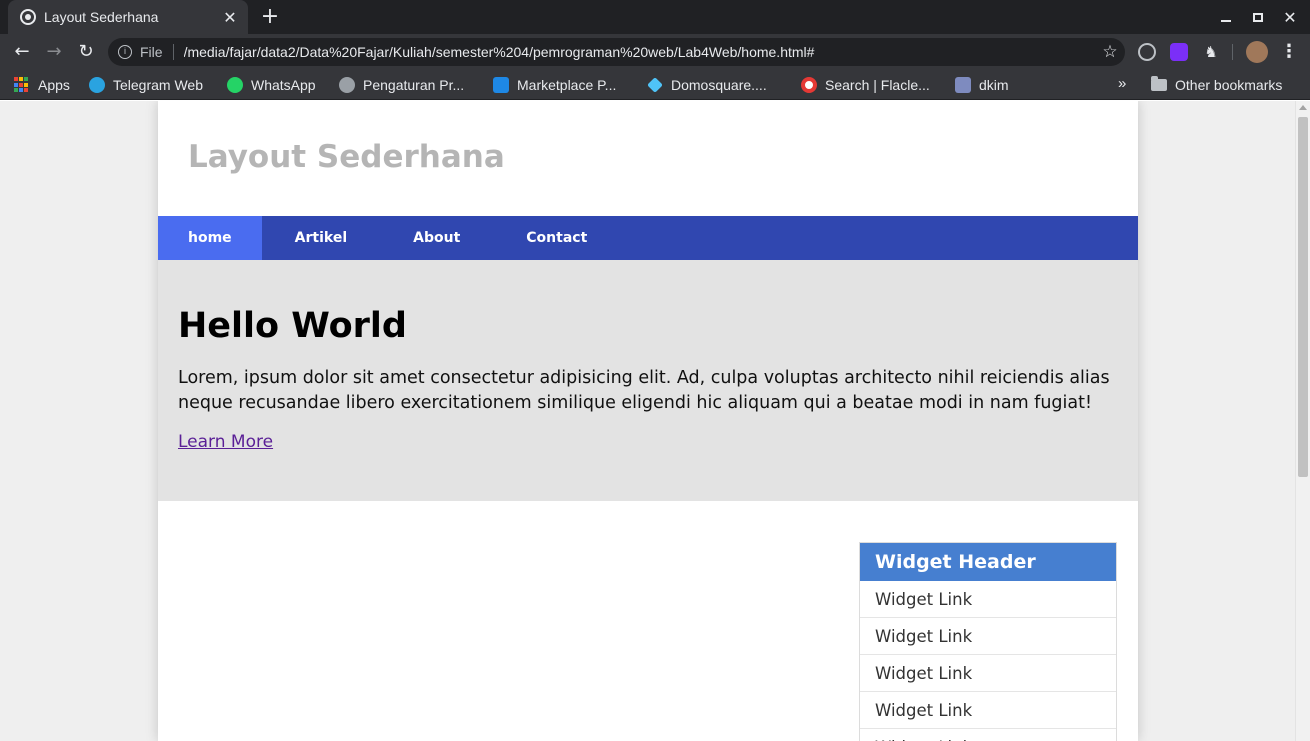 The image size is (1310, 741). I want to click on bookmark-telegram: Telegram Web, so click(146, 85).